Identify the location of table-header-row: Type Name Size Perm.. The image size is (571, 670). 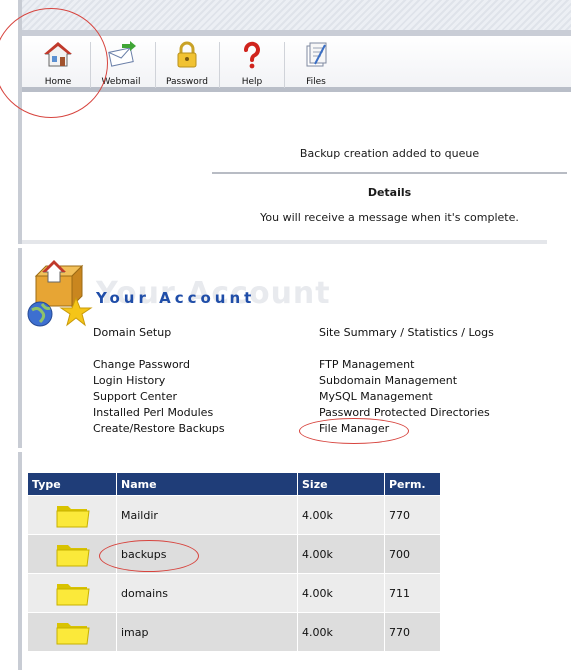
(234, 484).